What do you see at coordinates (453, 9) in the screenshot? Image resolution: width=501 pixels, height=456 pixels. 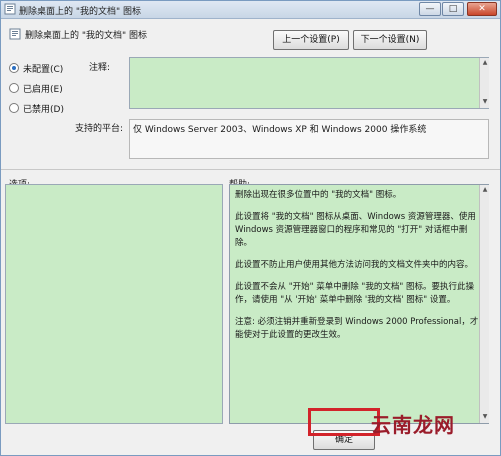 I see `maximize-button: □` at bounding box center [453, 9].